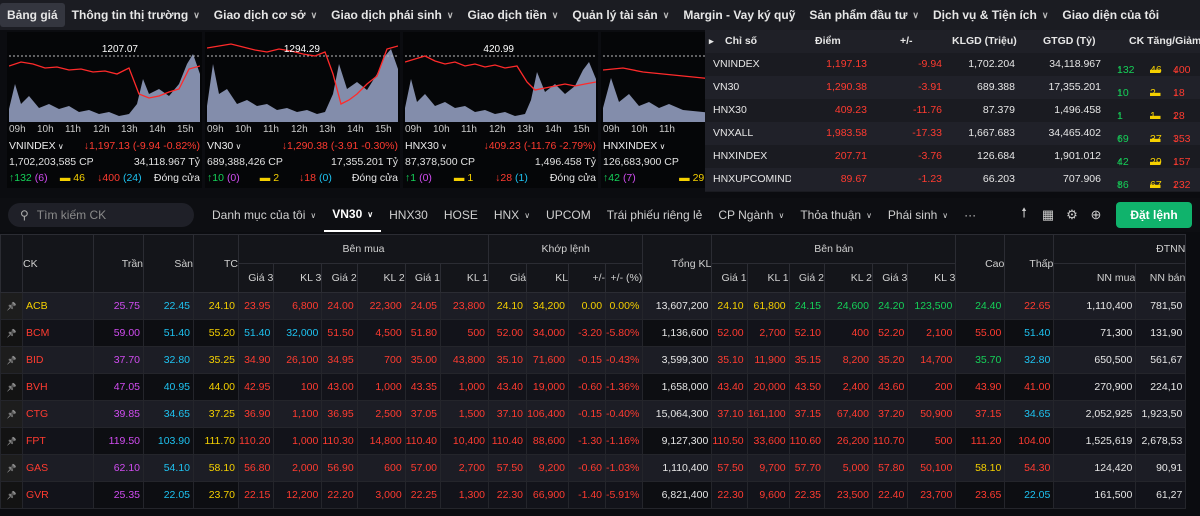 Image resolution: width=1200 pixels, height=516 pixels. Describe the element at coordinates (461, 215) in the screenshot. I see `board-tab-3: HOSE` at that location.